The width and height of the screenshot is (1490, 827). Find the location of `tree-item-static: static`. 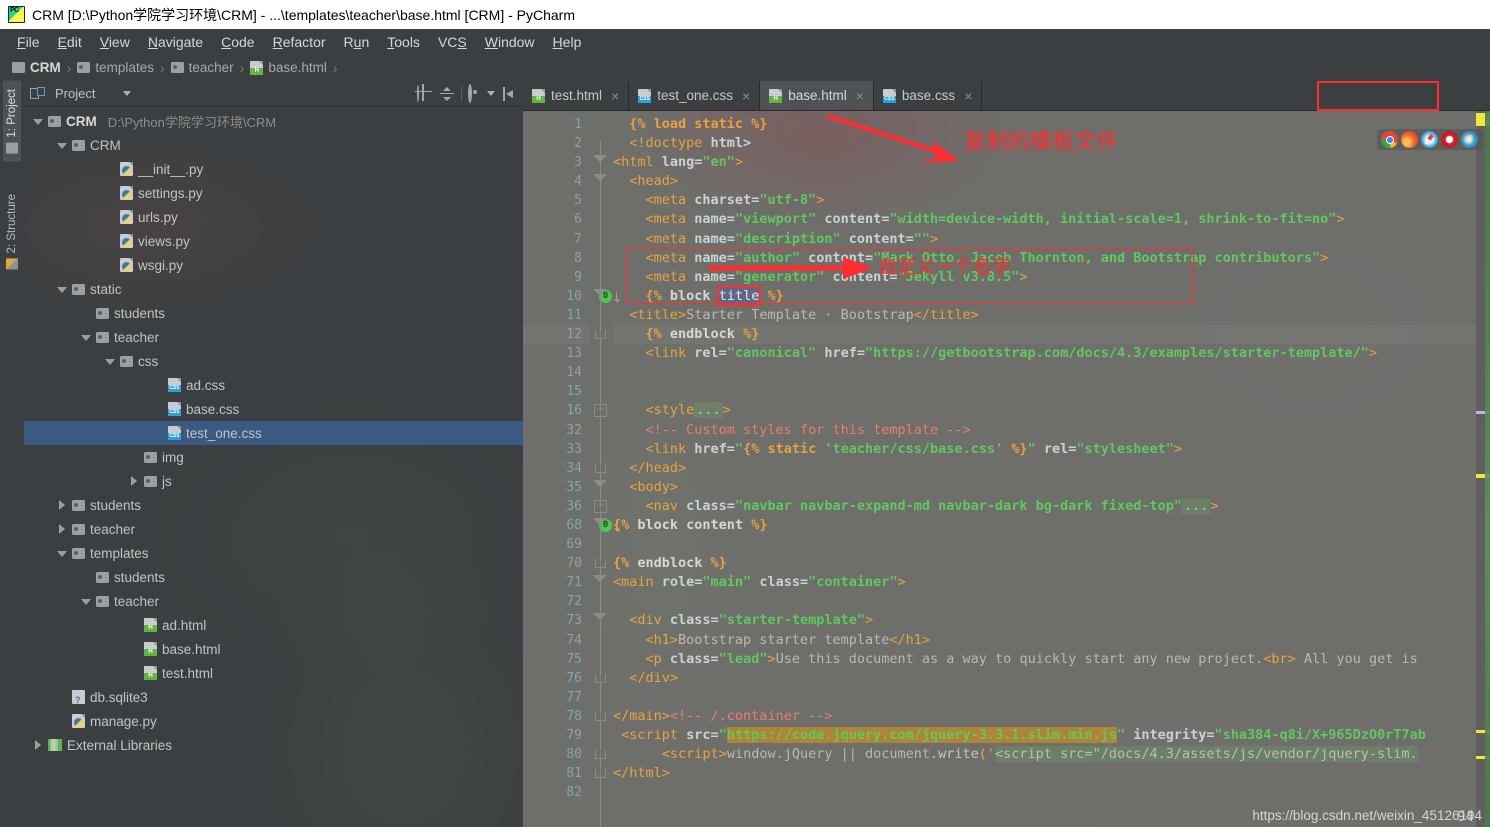

tree-item-static: static is located at coordinates (273, 289).